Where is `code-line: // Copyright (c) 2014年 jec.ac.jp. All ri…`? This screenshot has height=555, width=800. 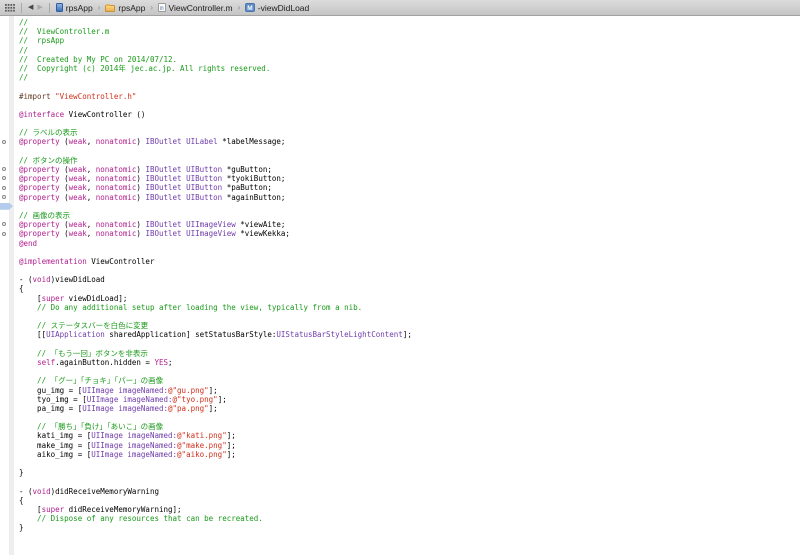 code-line: // Copyright (c) 2014年 jec.ac.jp. All ri… is located at coordinates (400, 68).